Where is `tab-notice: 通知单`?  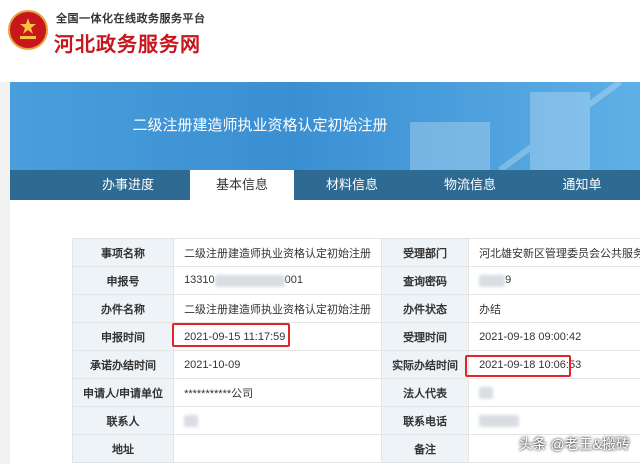 tab-notice: 通知单 is located at coordinates (582, 185).